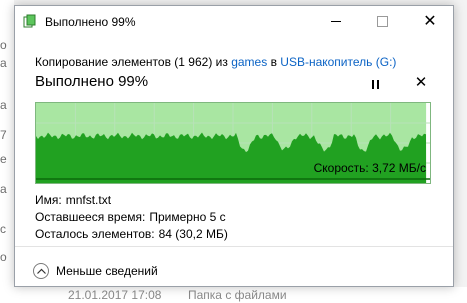 The width and height of the screenshot is (467, 303). Describe the element at coordinates (29, 21) in the screenshot. I see `copy-icon` at that location.